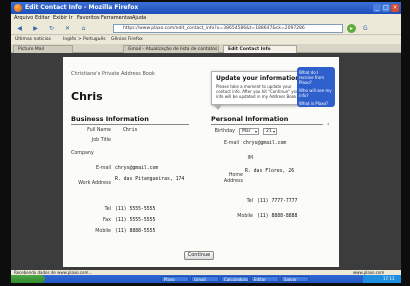 The width and height of the screenshot is (410, 286). Describe the element at coordinates (117, 18) in the screenshot. I see `menu-tools: Ferramentas` at that location.